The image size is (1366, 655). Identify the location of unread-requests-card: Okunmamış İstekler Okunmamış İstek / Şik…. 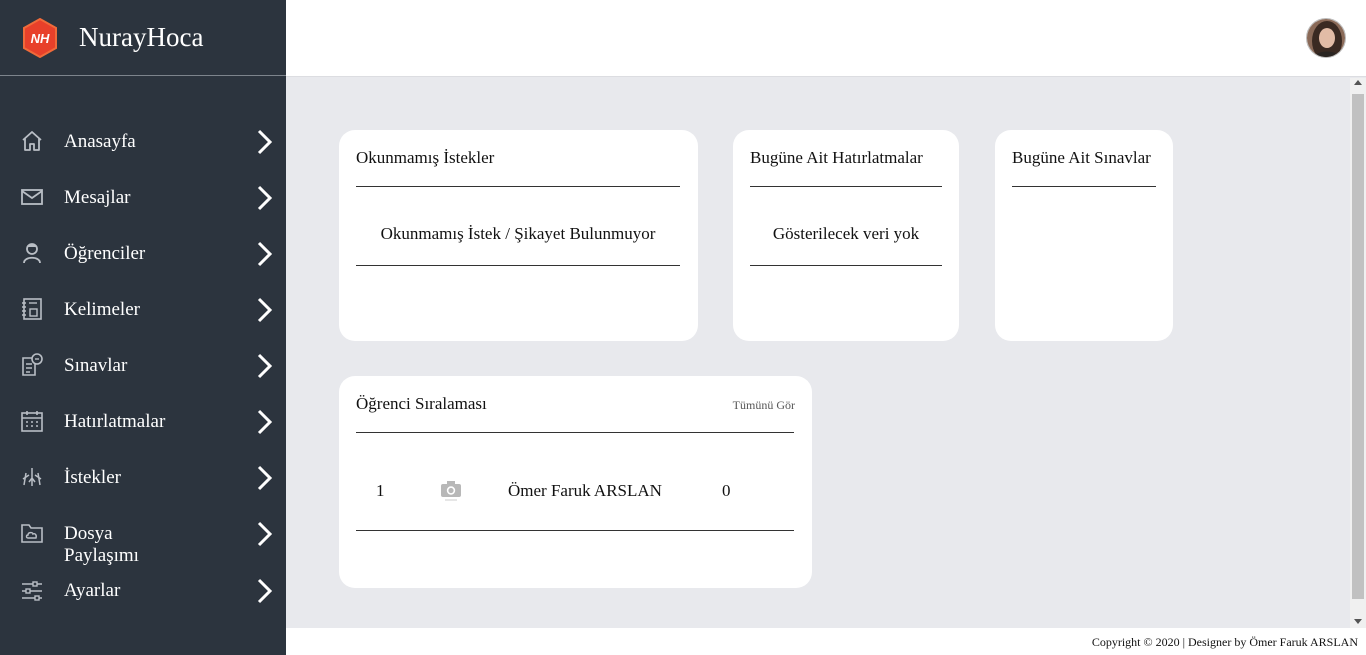
(518, 235).